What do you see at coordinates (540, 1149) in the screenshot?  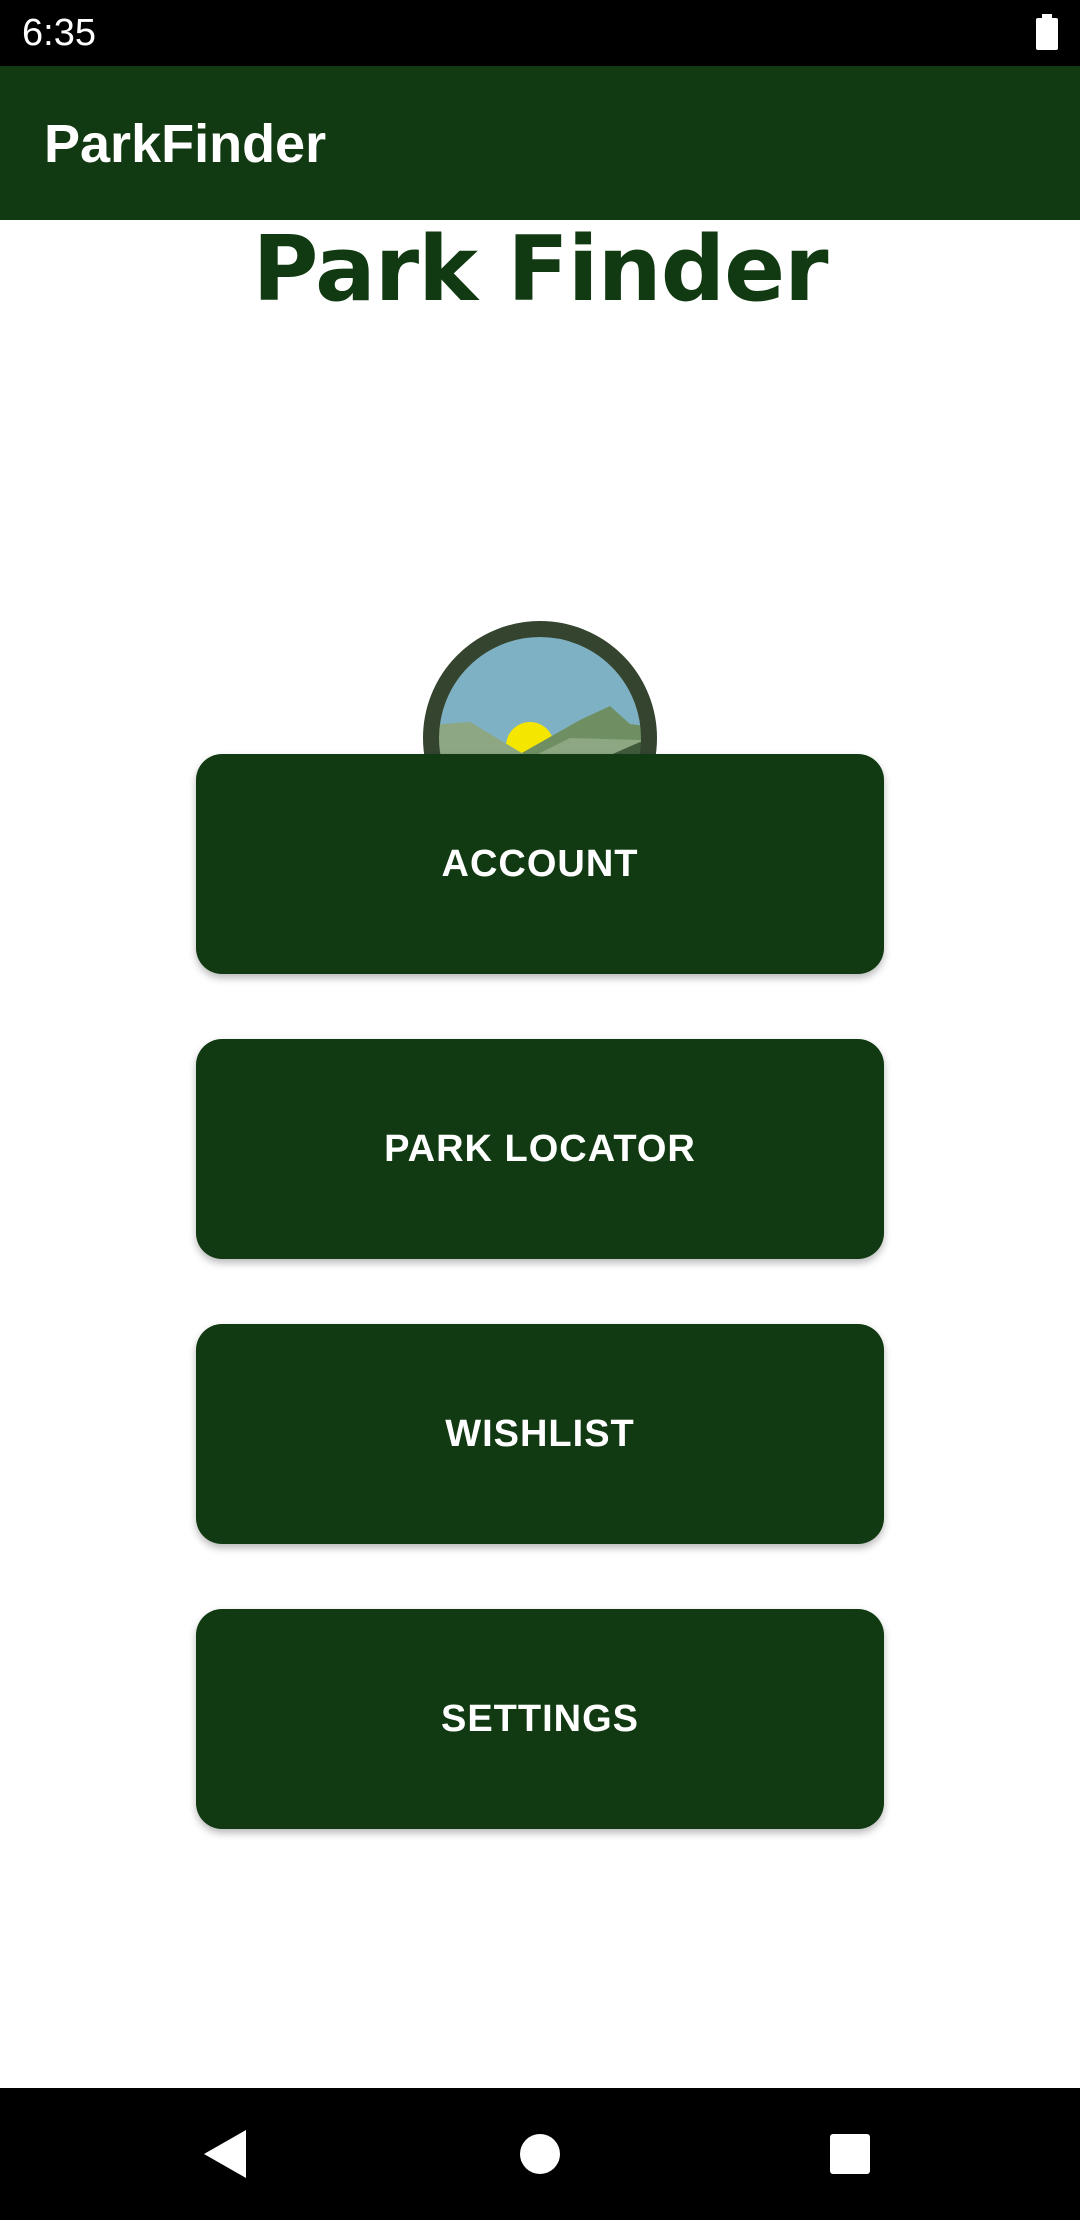 I see `park-locator-button: PARK LOCATOR` at bounding box center [540, 1149].